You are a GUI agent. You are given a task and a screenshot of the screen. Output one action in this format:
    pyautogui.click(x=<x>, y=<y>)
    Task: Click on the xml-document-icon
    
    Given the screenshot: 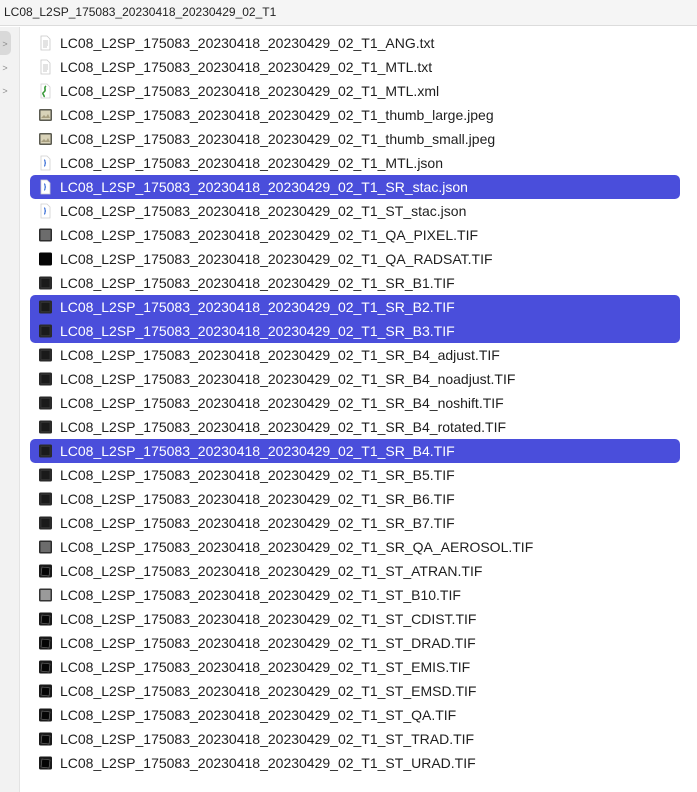 What is the action you would take?
    pyautogui.click(x=45, y=91)
    